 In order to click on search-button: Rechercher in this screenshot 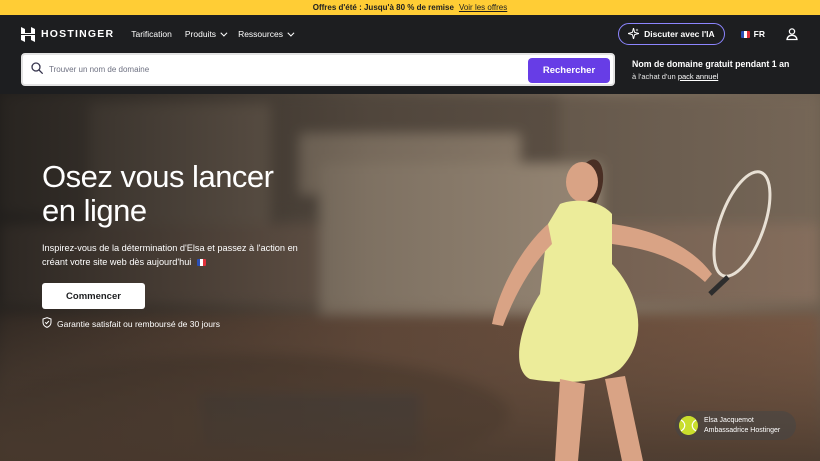, I will do `click(569, 70)`.